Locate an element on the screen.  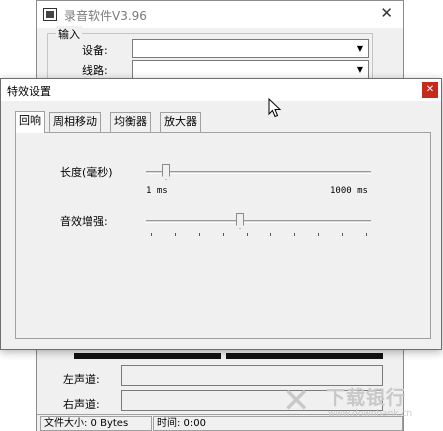
device-label: 设备: is located at coordinates (95, 50).